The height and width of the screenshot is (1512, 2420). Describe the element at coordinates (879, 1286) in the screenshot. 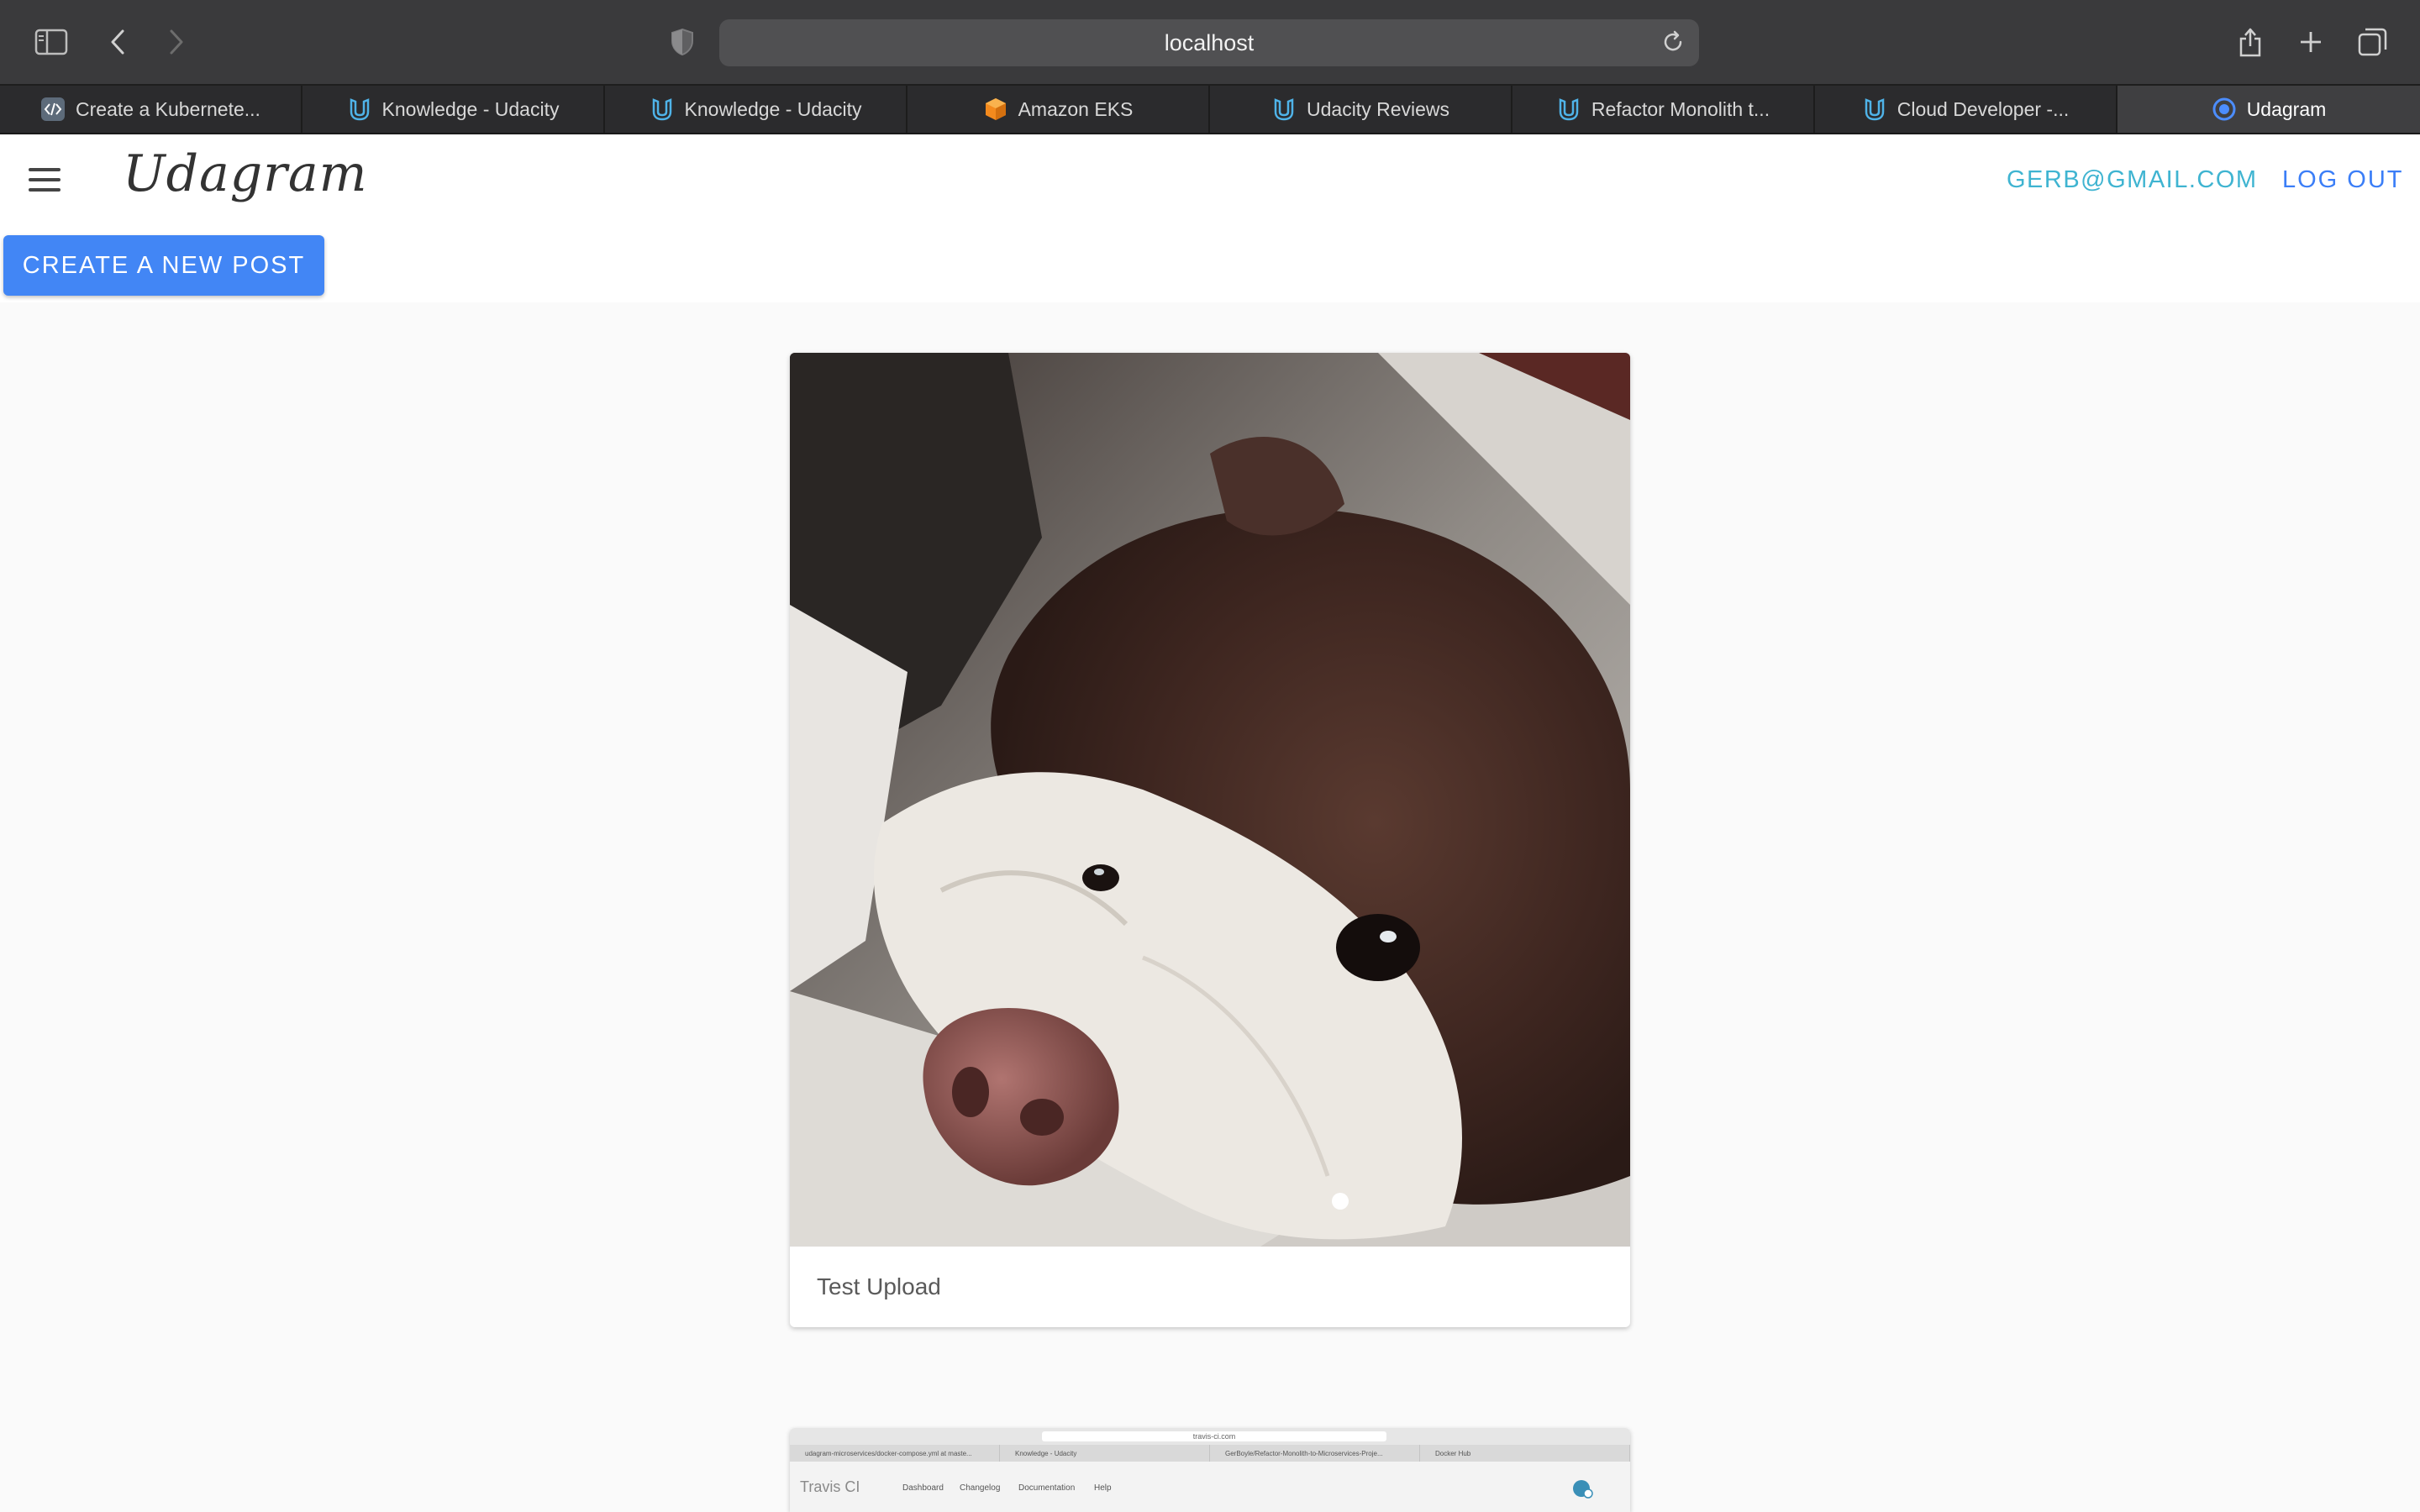

I see `post-caption: Test Upload` at that location.